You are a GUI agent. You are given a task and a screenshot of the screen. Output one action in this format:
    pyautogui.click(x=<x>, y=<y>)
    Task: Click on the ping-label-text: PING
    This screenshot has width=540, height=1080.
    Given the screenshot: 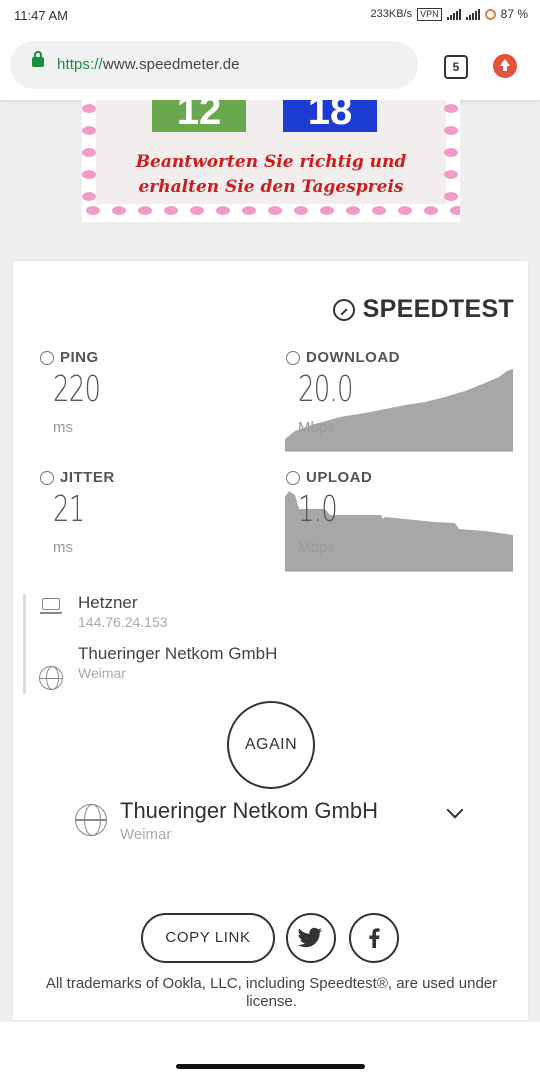 What is the action you would take?
    pyautogui.click(x=79, y=357)
    